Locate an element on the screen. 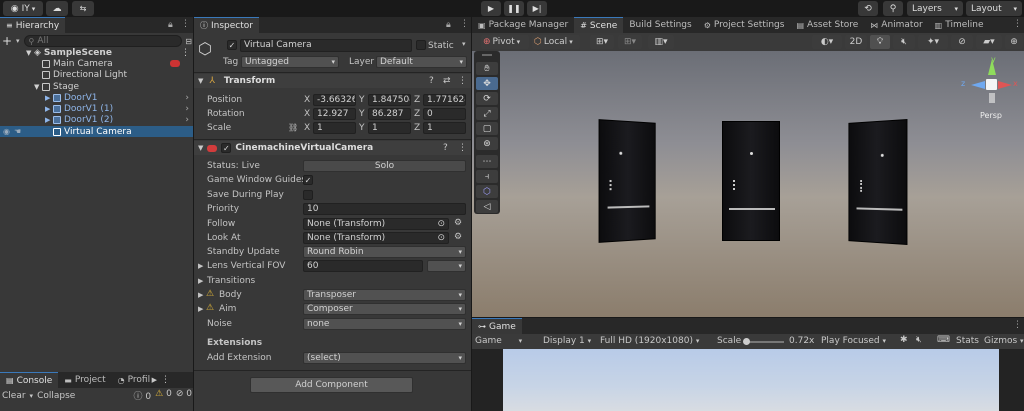 The image size is (1024, 411). tab-hierarchy: ≡ Hierarchy is located at coordinates (33, 25).